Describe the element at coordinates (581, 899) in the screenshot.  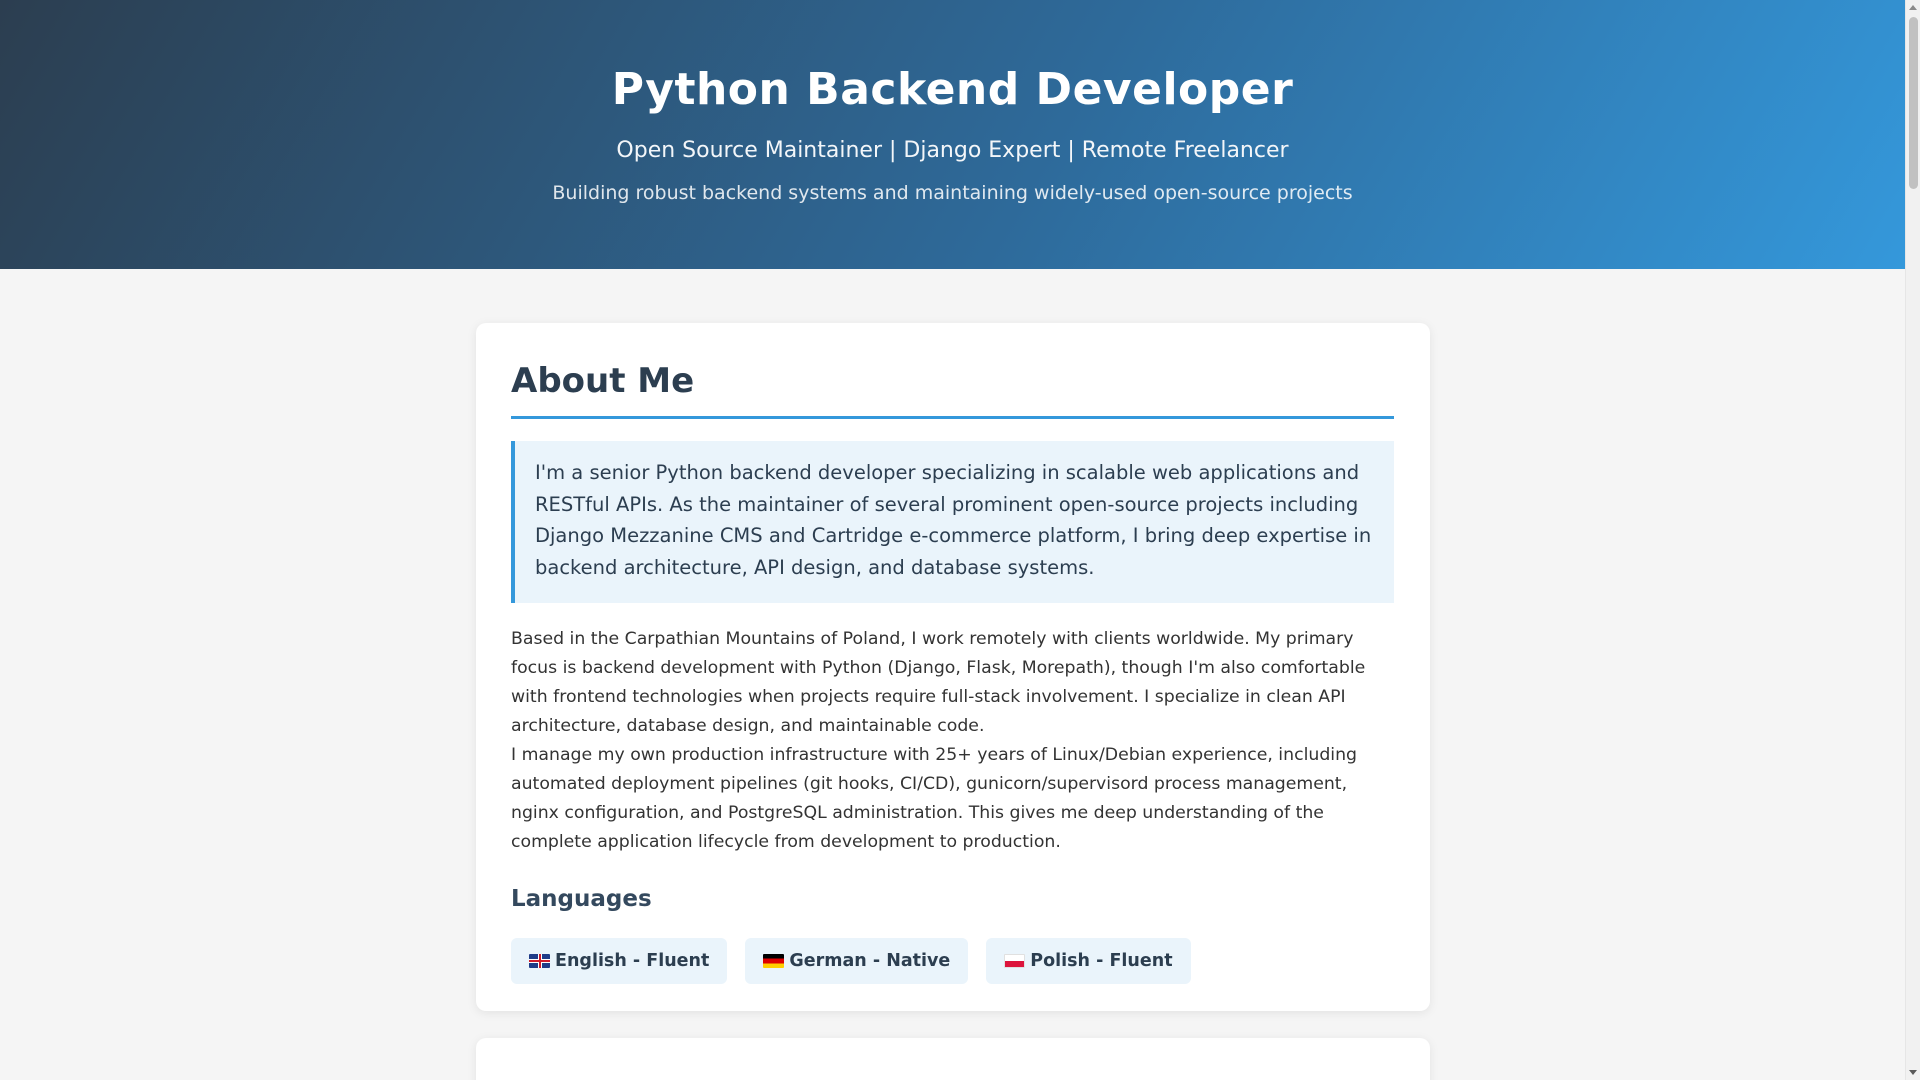
I see `languages-title: Languages` at that location.